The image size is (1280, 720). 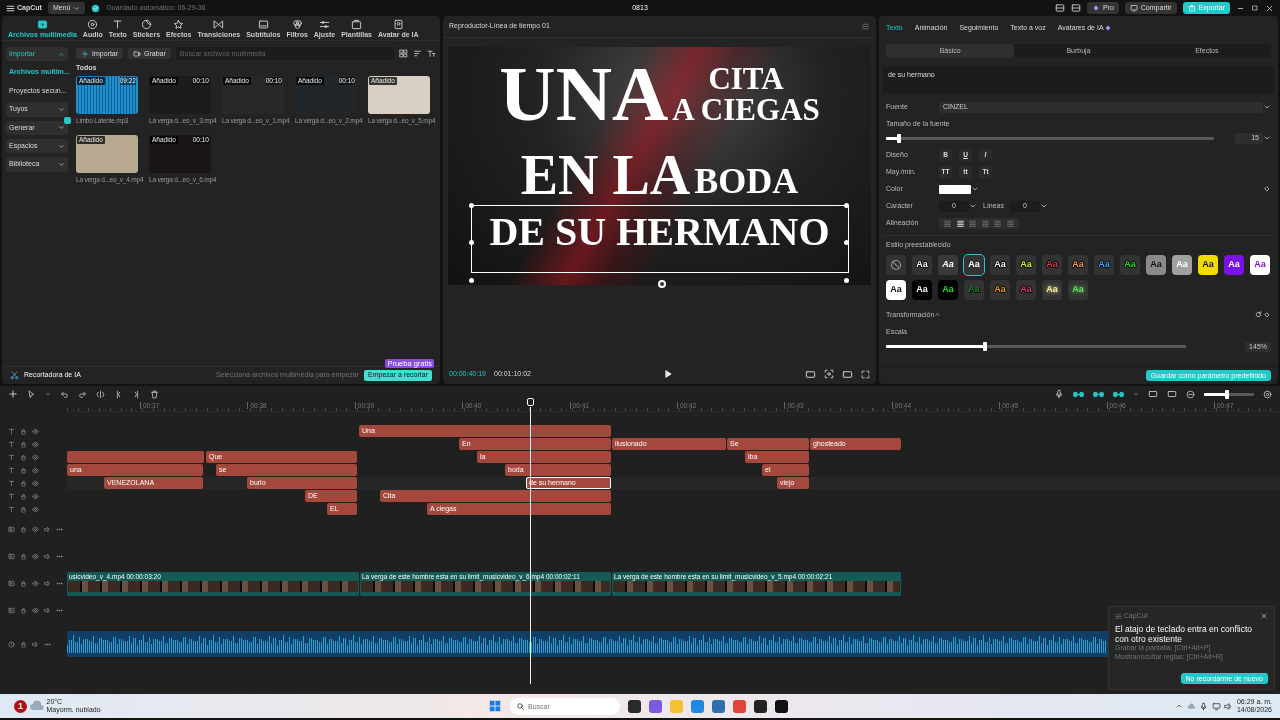 I want to click on audio-clip, so click(x=588, y=644).